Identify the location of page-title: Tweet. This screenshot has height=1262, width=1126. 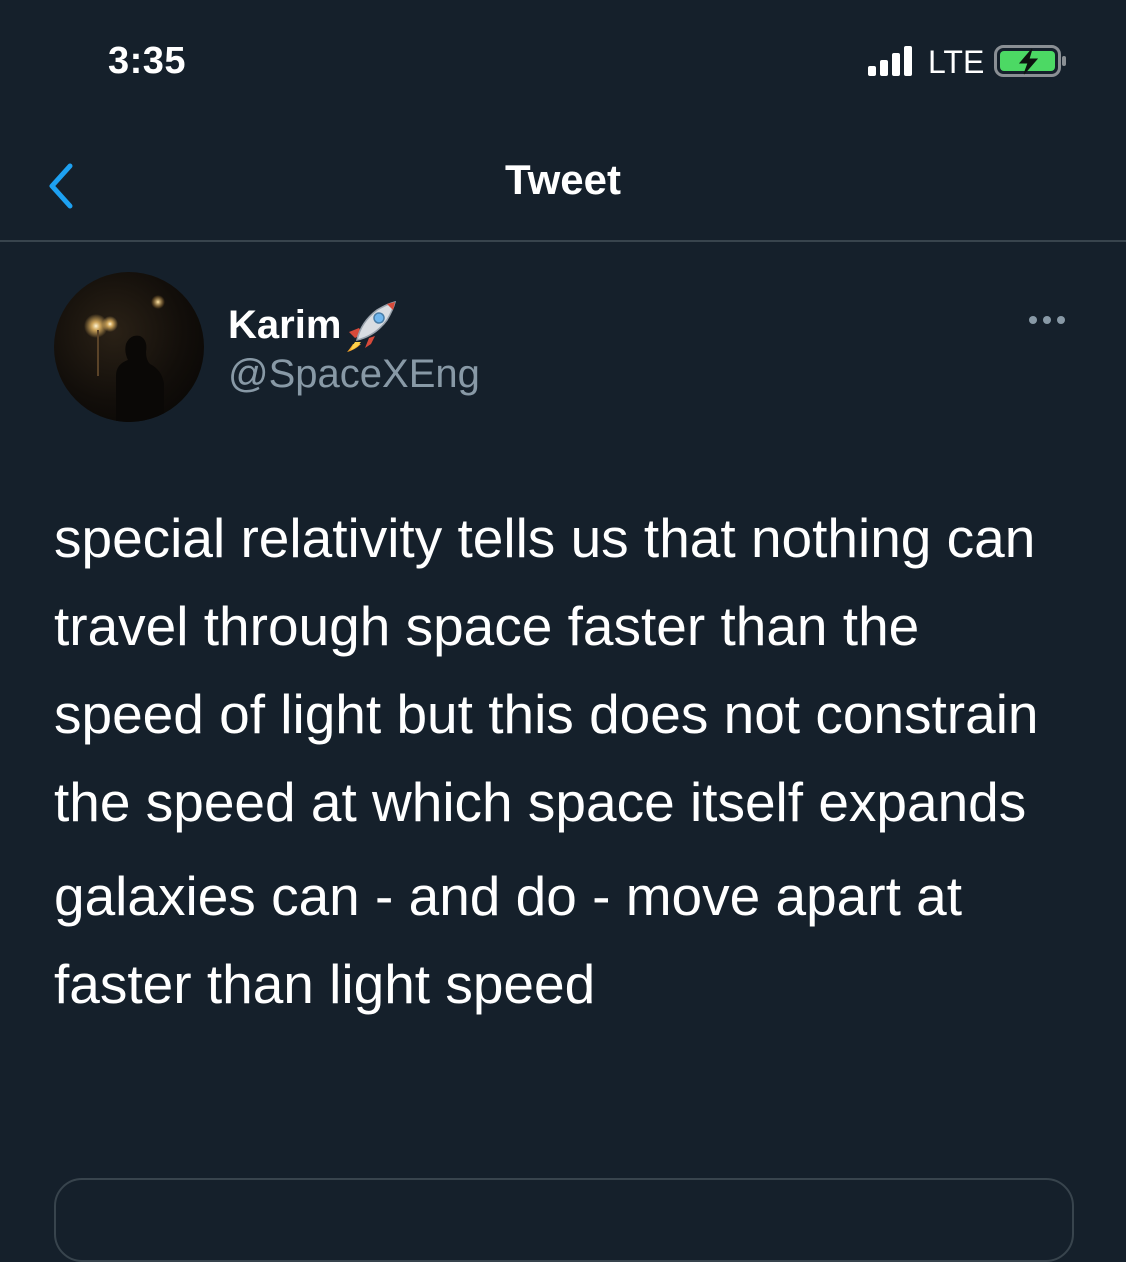
(563, 179).